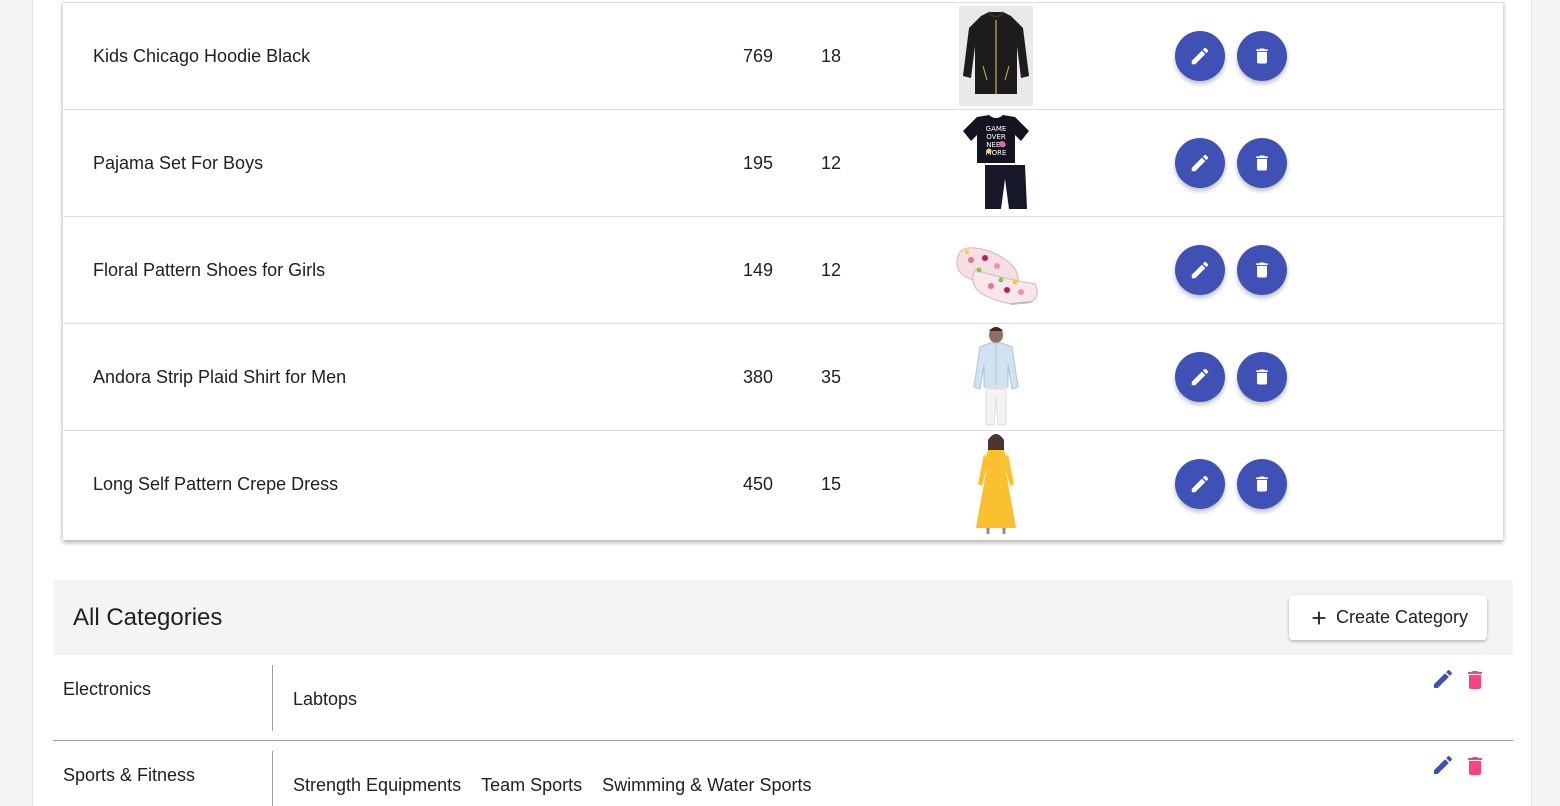  Describe the element at coordinates (707, 785) in the screenshot. I see `subcategory-item: Swimming & Water Sports` at that location.